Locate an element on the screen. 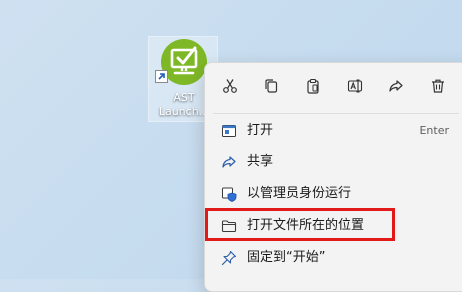 This screenshot has height=292, width=462. menu-item-run-as-admin-label: 以管理员身份运行 is located at coordinates (299, 193).